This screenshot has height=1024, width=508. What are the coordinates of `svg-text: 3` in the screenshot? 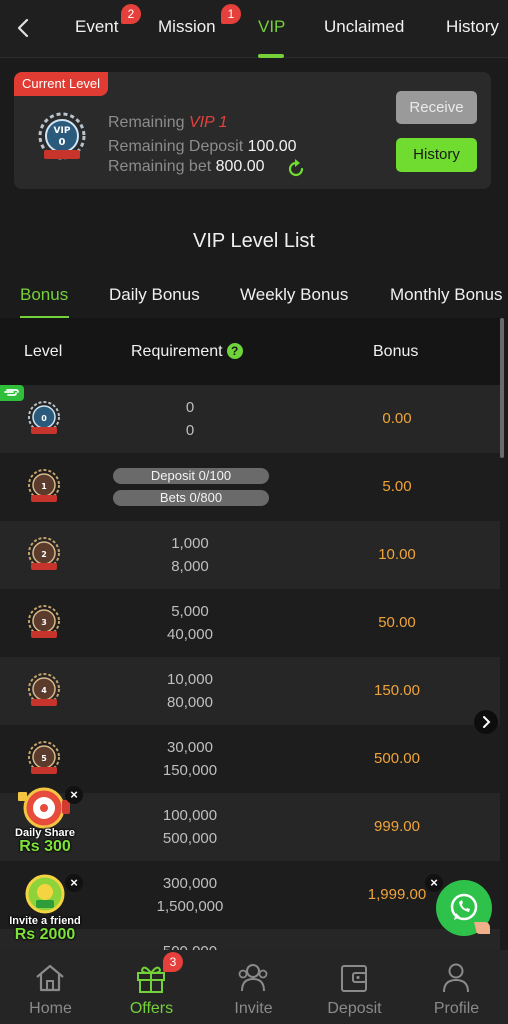 It's located at (44, 622).